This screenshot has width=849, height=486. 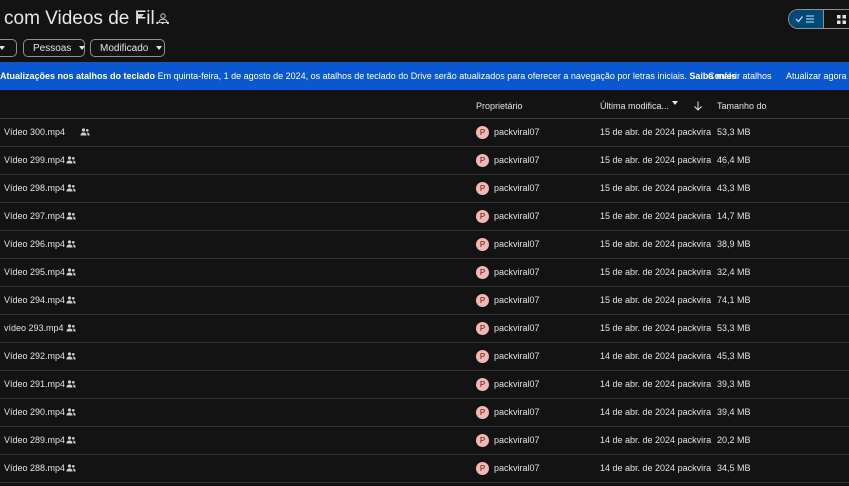 I want to click on file-name: Vídeo 288.mp4, so click(x=34, y=468).